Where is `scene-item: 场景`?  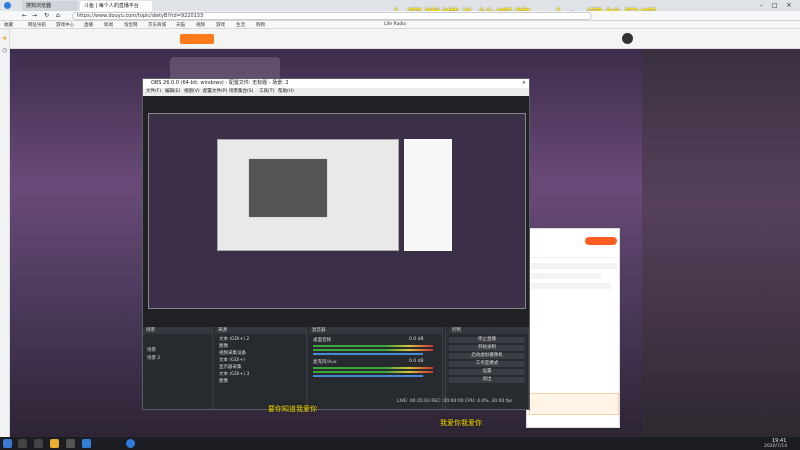
scene-item: 场景 is located at coordinates (151, 350).